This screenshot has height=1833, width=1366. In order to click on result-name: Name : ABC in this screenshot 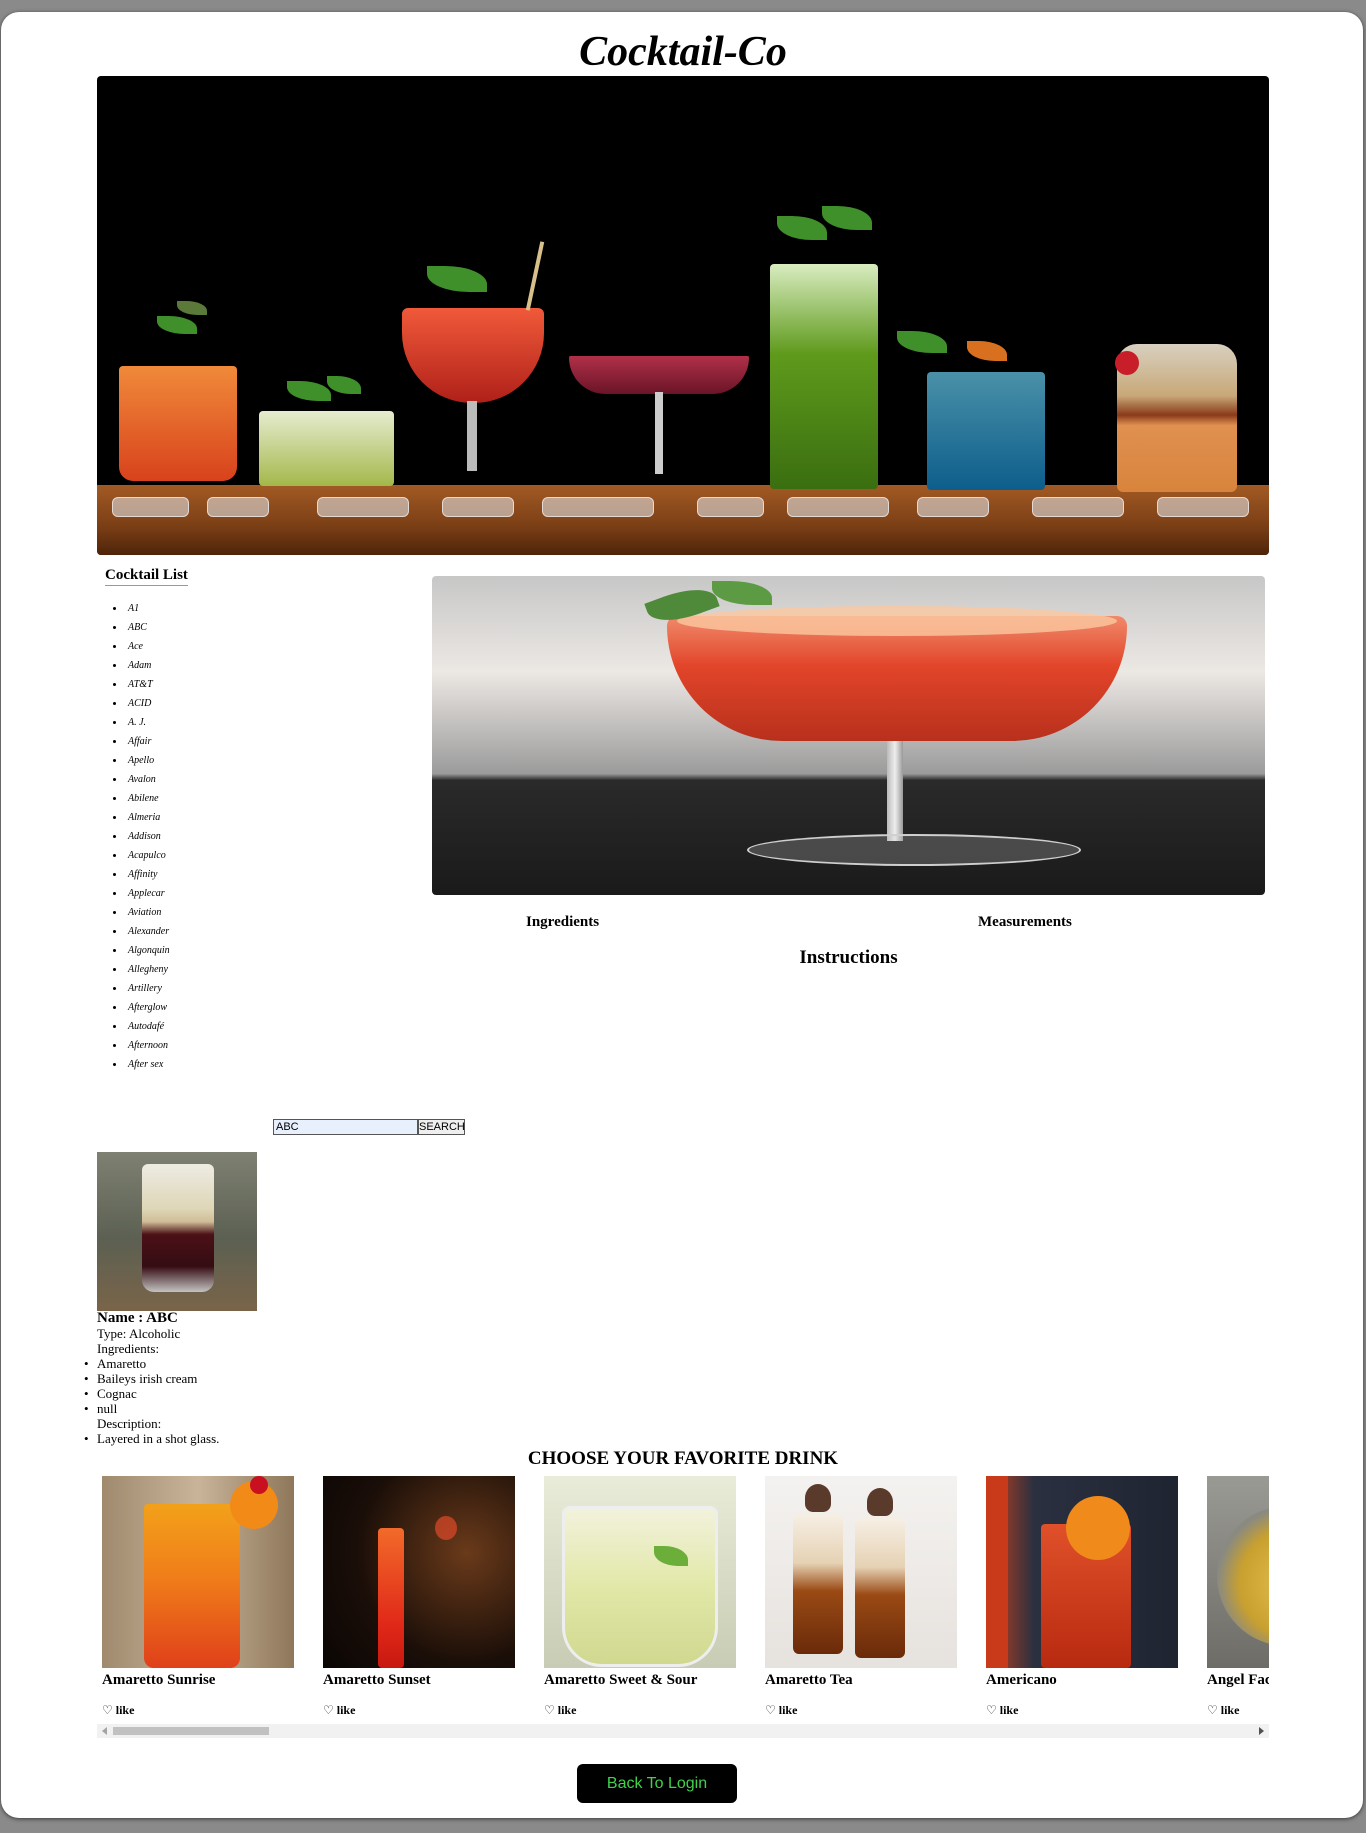, I will do `click(137, 1318)`.